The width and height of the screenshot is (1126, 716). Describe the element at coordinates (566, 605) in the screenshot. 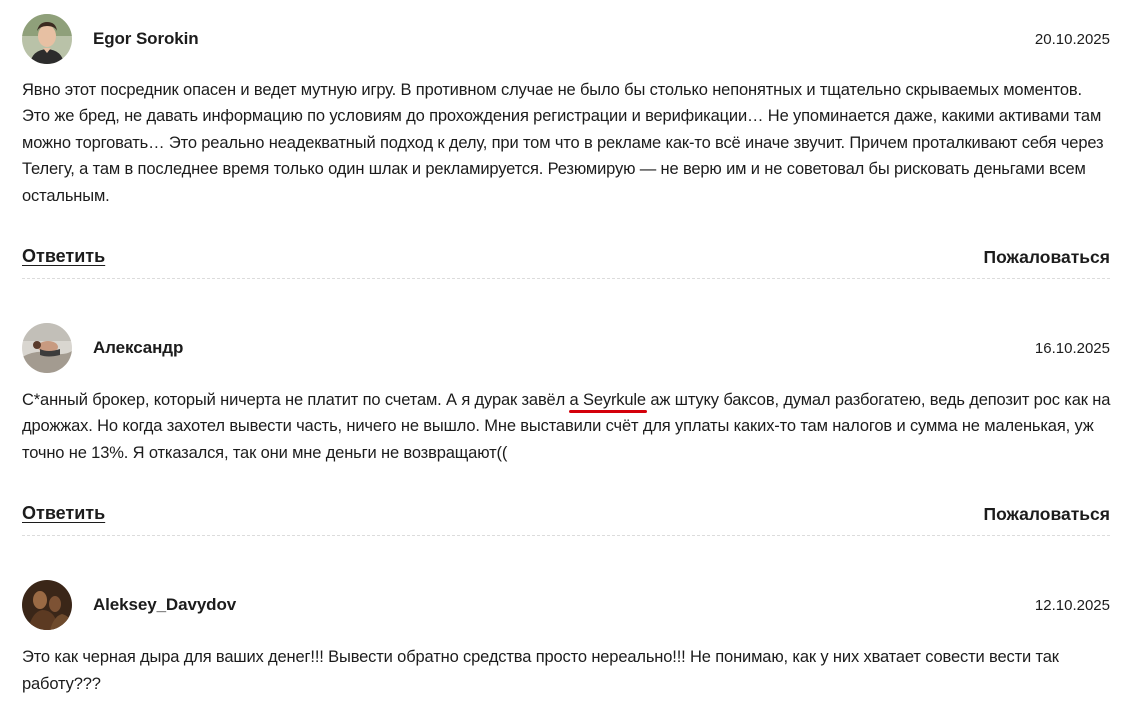

I see `comment-header: Aleksey_Davydov 12.10.2025` at that location.